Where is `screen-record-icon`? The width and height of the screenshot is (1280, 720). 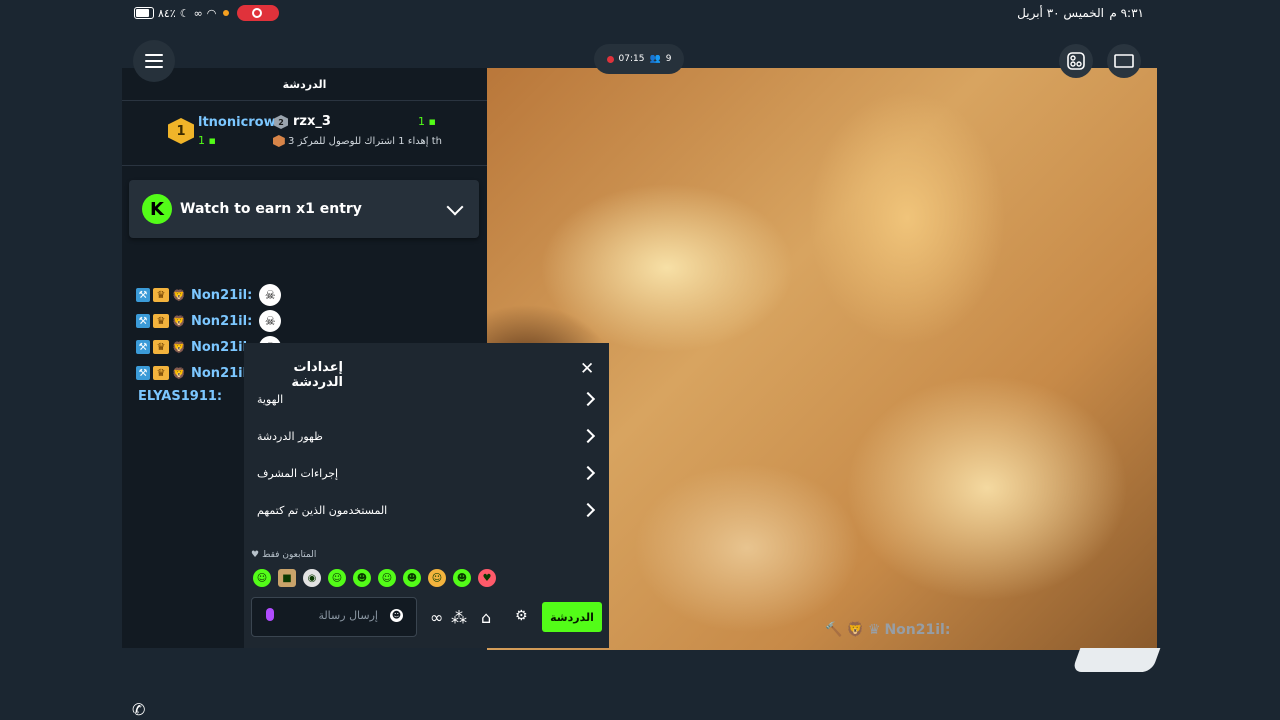 screen-record-icon is located at coordinates (258, 13).